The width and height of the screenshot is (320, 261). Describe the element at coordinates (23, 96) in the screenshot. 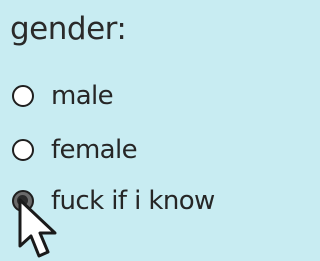

I see `radio-button-male` at that location.